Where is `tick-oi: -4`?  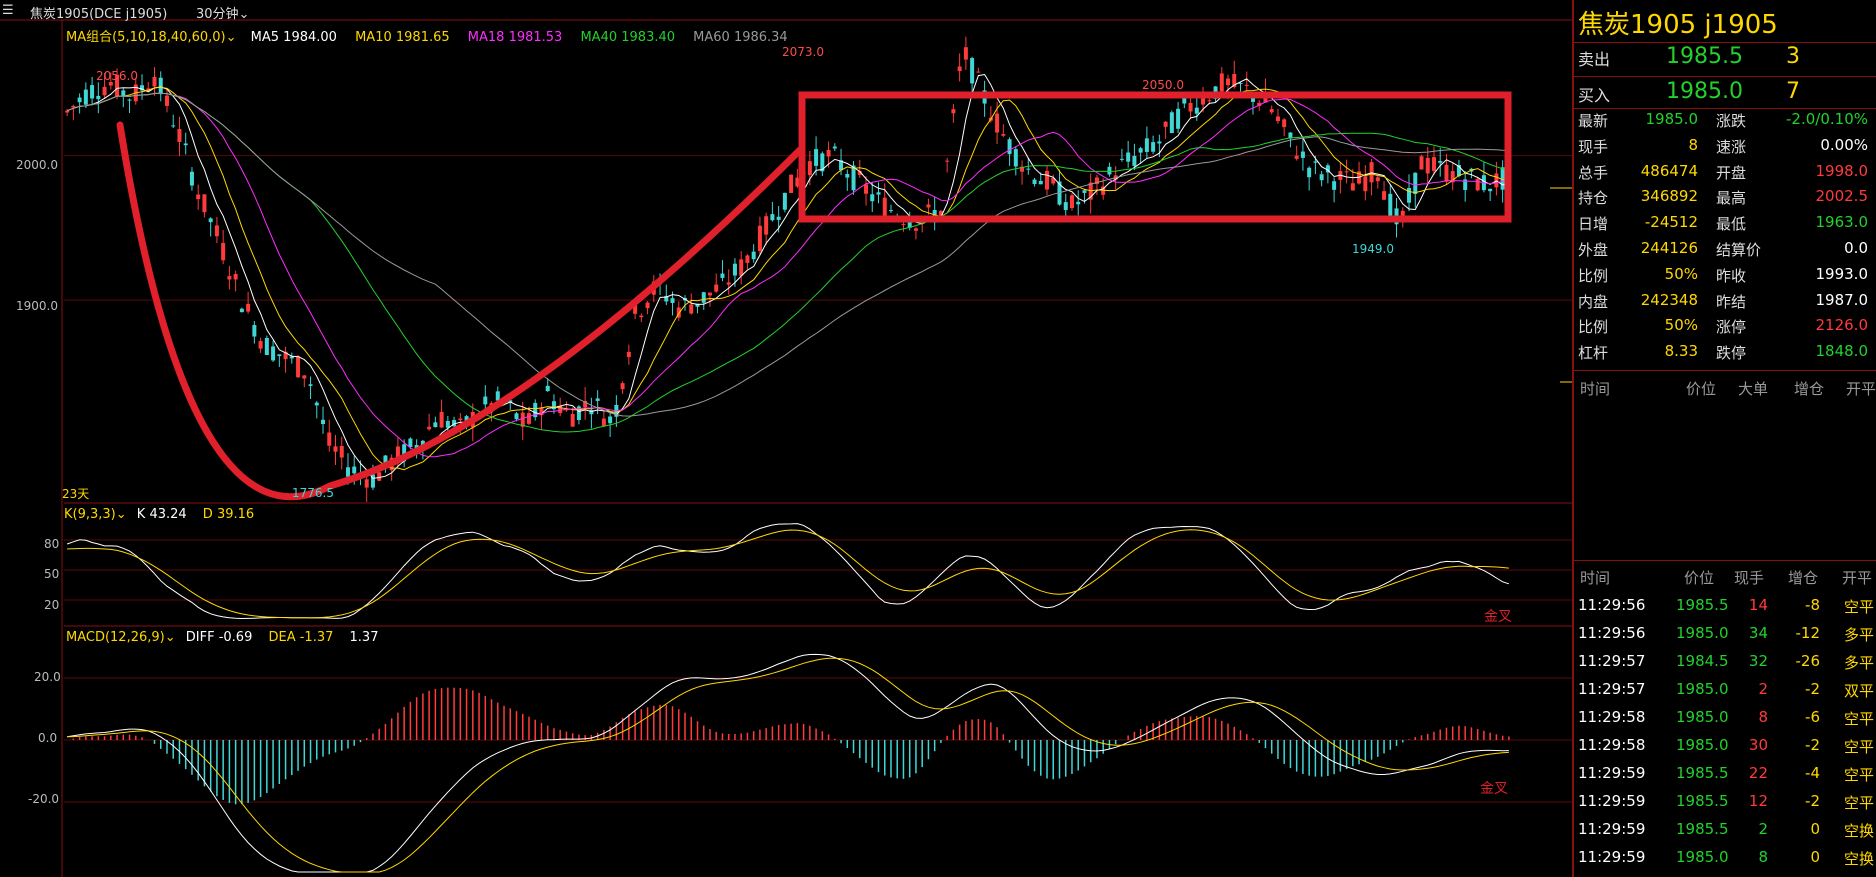
tick-oi: -4 is located at coordinates (1812, 773).